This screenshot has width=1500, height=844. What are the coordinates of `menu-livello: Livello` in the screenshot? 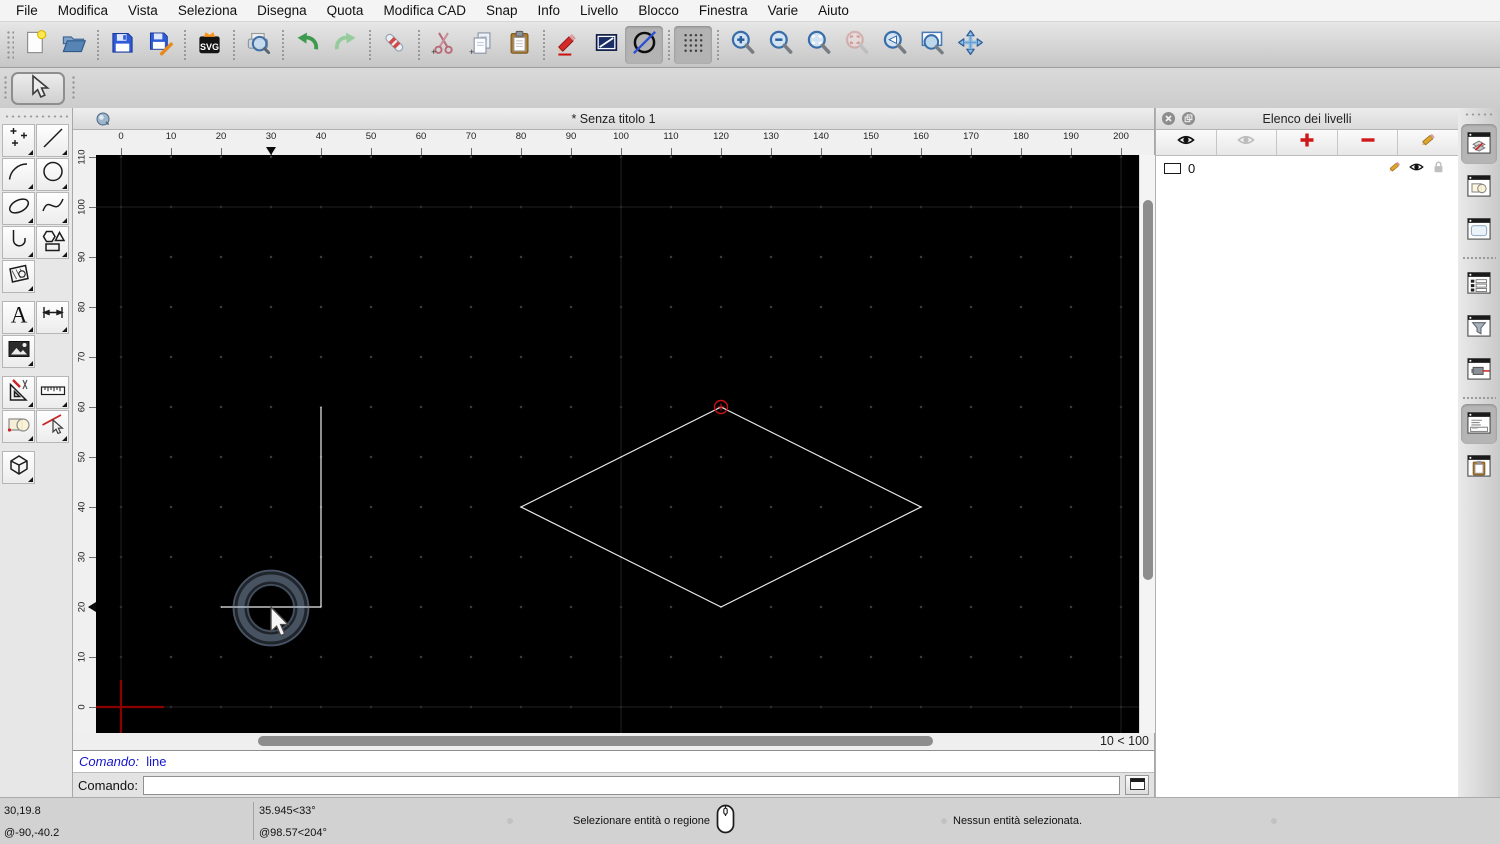 It's located at (599, 11).